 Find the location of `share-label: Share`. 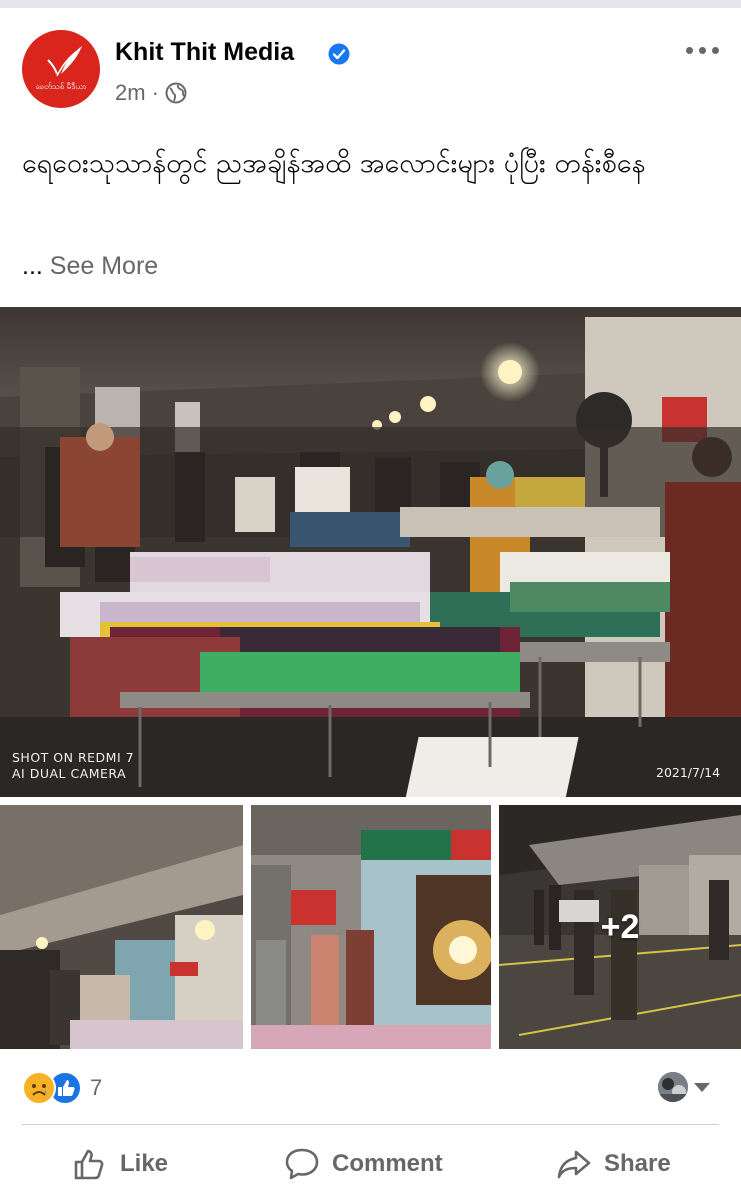

share-label: Share is located at coordinates (637, 1163).